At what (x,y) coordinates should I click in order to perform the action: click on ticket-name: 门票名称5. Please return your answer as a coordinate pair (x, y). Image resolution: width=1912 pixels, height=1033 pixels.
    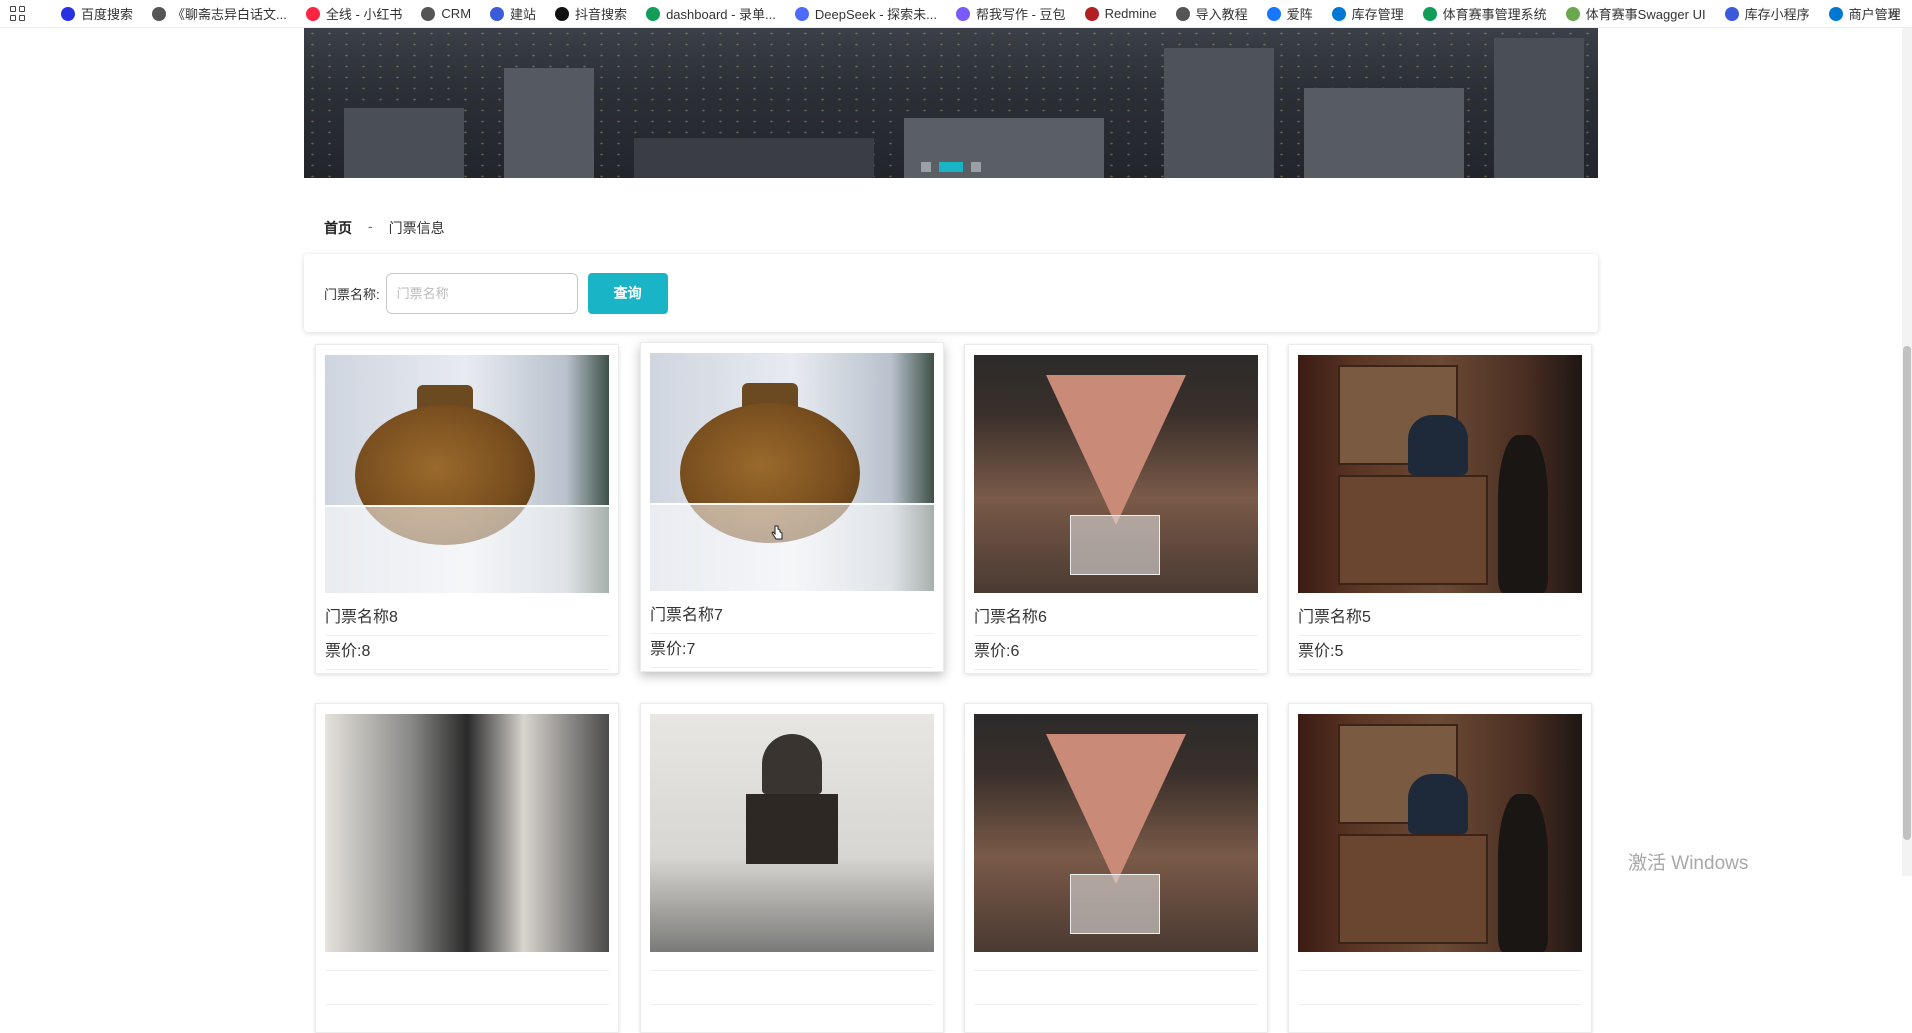
    Looking at the image, I should click on (1440, 619).